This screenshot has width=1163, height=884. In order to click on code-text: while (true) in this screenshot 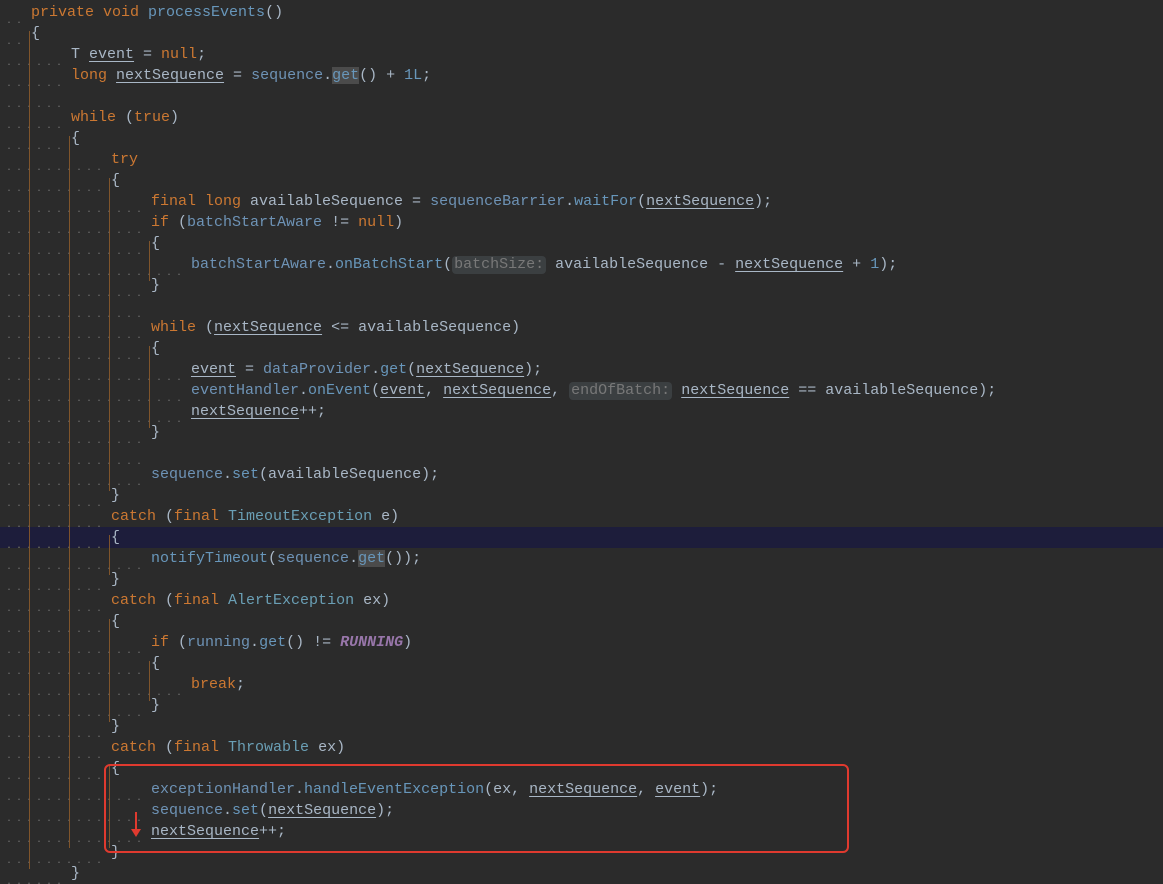, I will do `click(125, 117)`.